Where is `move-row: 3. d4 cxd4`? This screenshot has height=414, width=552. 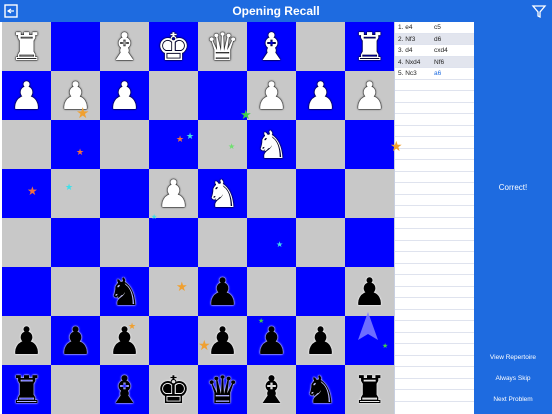 move-row: 3. d4 cxd4 is located at coordinates (434, 51).